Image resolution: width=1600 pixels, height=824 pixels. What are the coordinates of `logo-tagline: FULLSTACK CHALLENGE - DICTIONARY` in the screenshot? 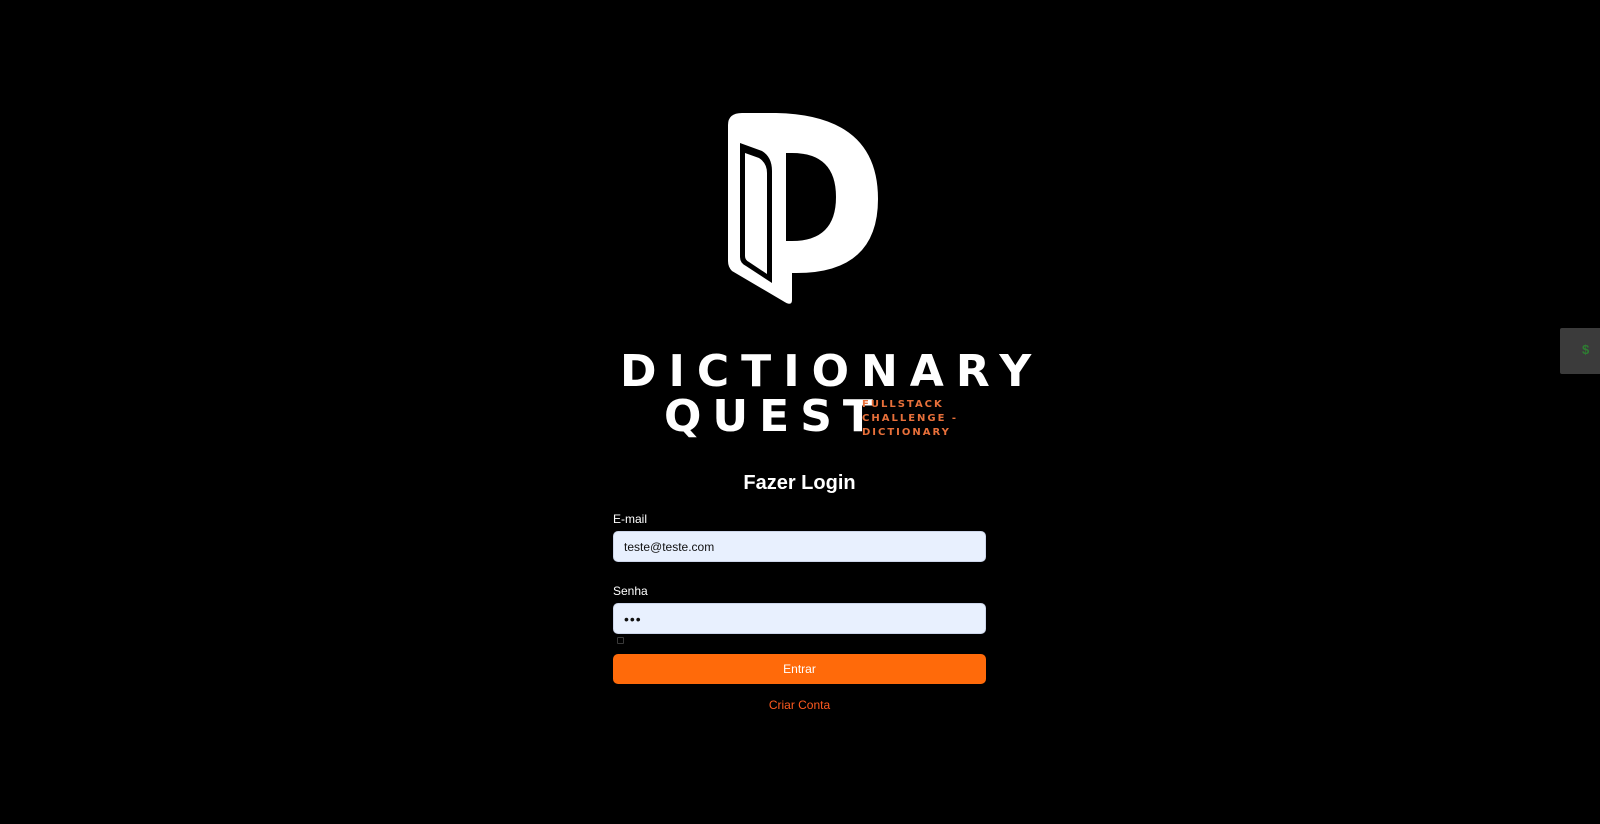 It's located at (917, 419).